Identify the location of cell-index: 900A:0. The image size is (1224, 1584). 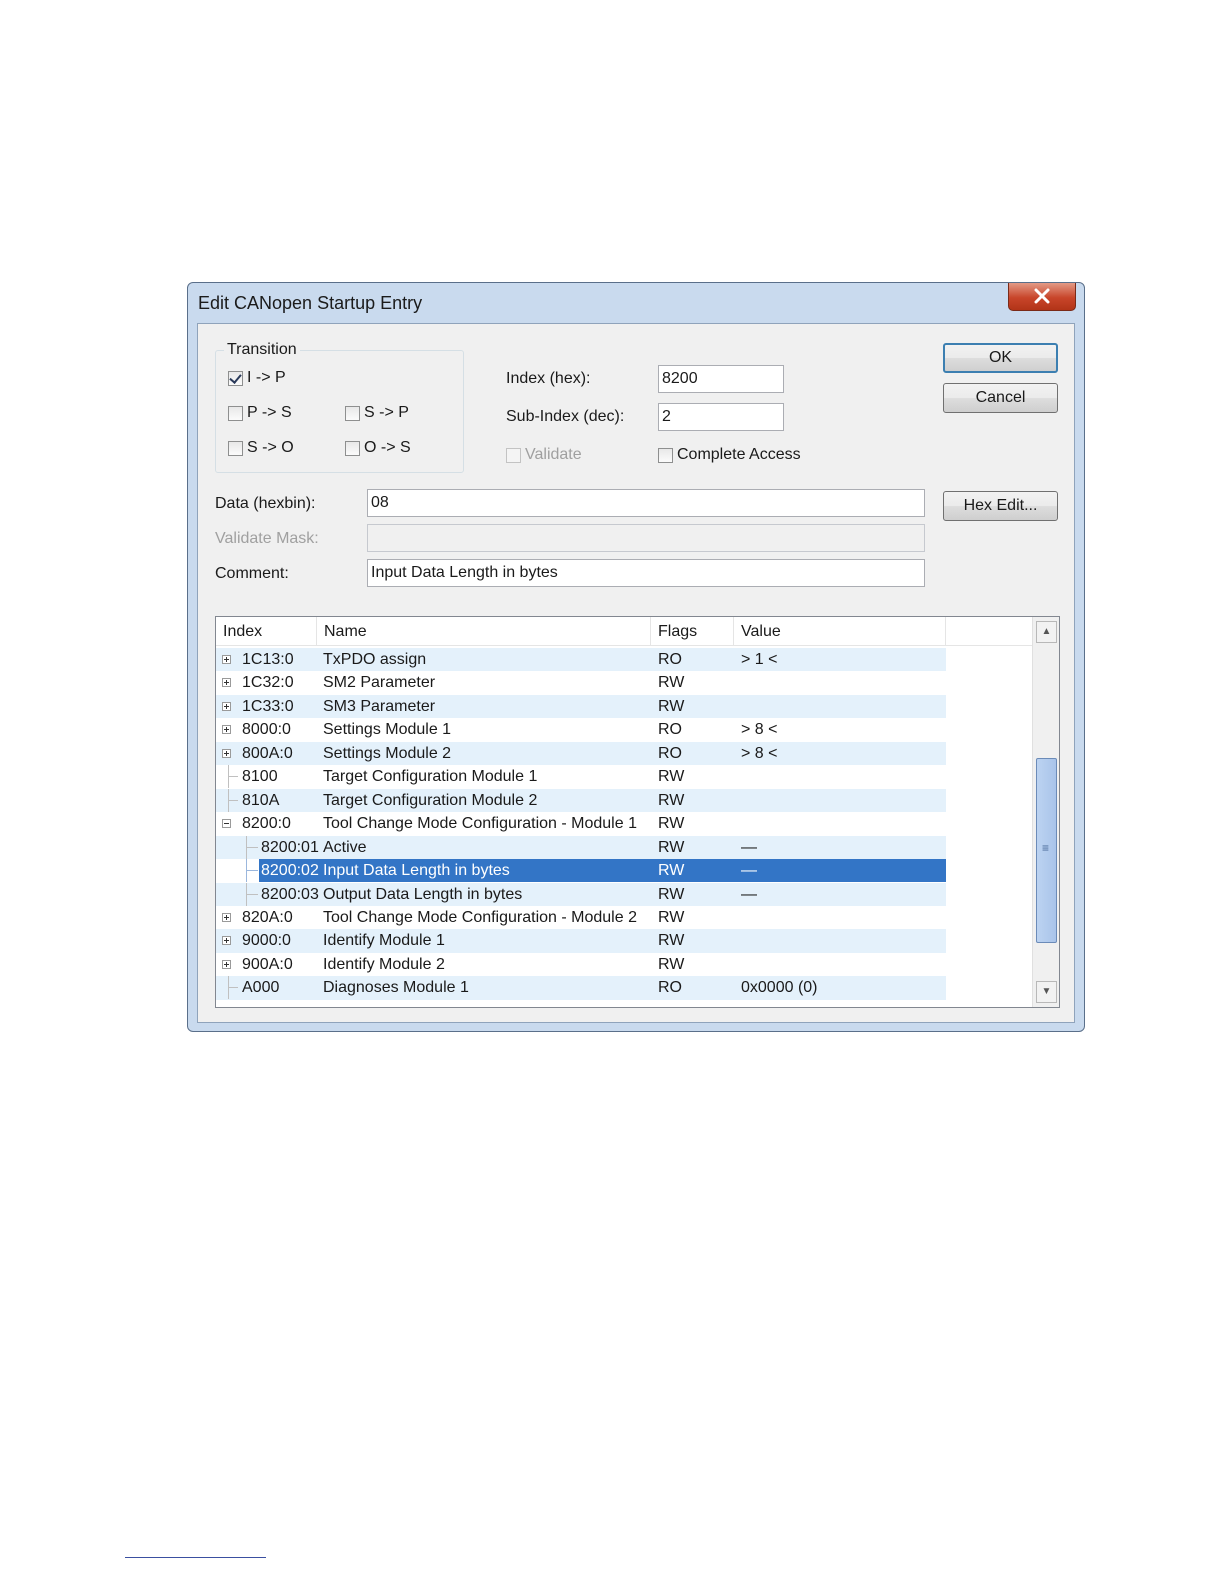
(267, 964).